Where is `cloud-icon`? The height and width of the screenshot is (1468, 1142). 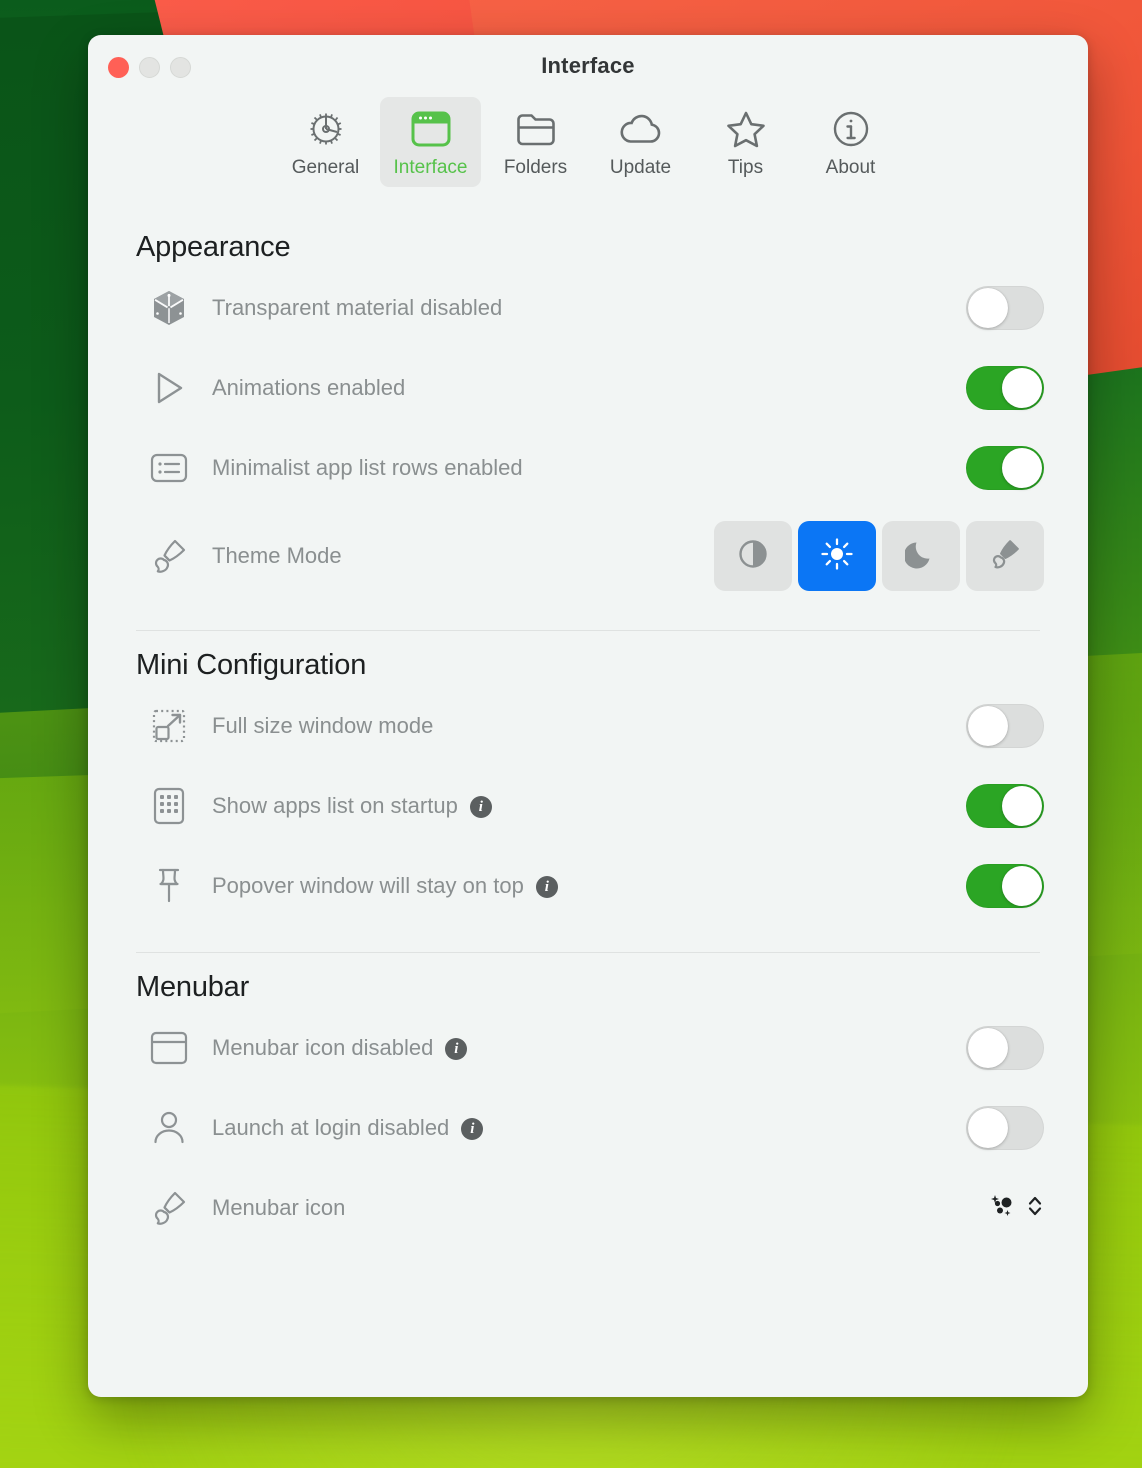 cloud-icon is located at coordinates (641, 129).